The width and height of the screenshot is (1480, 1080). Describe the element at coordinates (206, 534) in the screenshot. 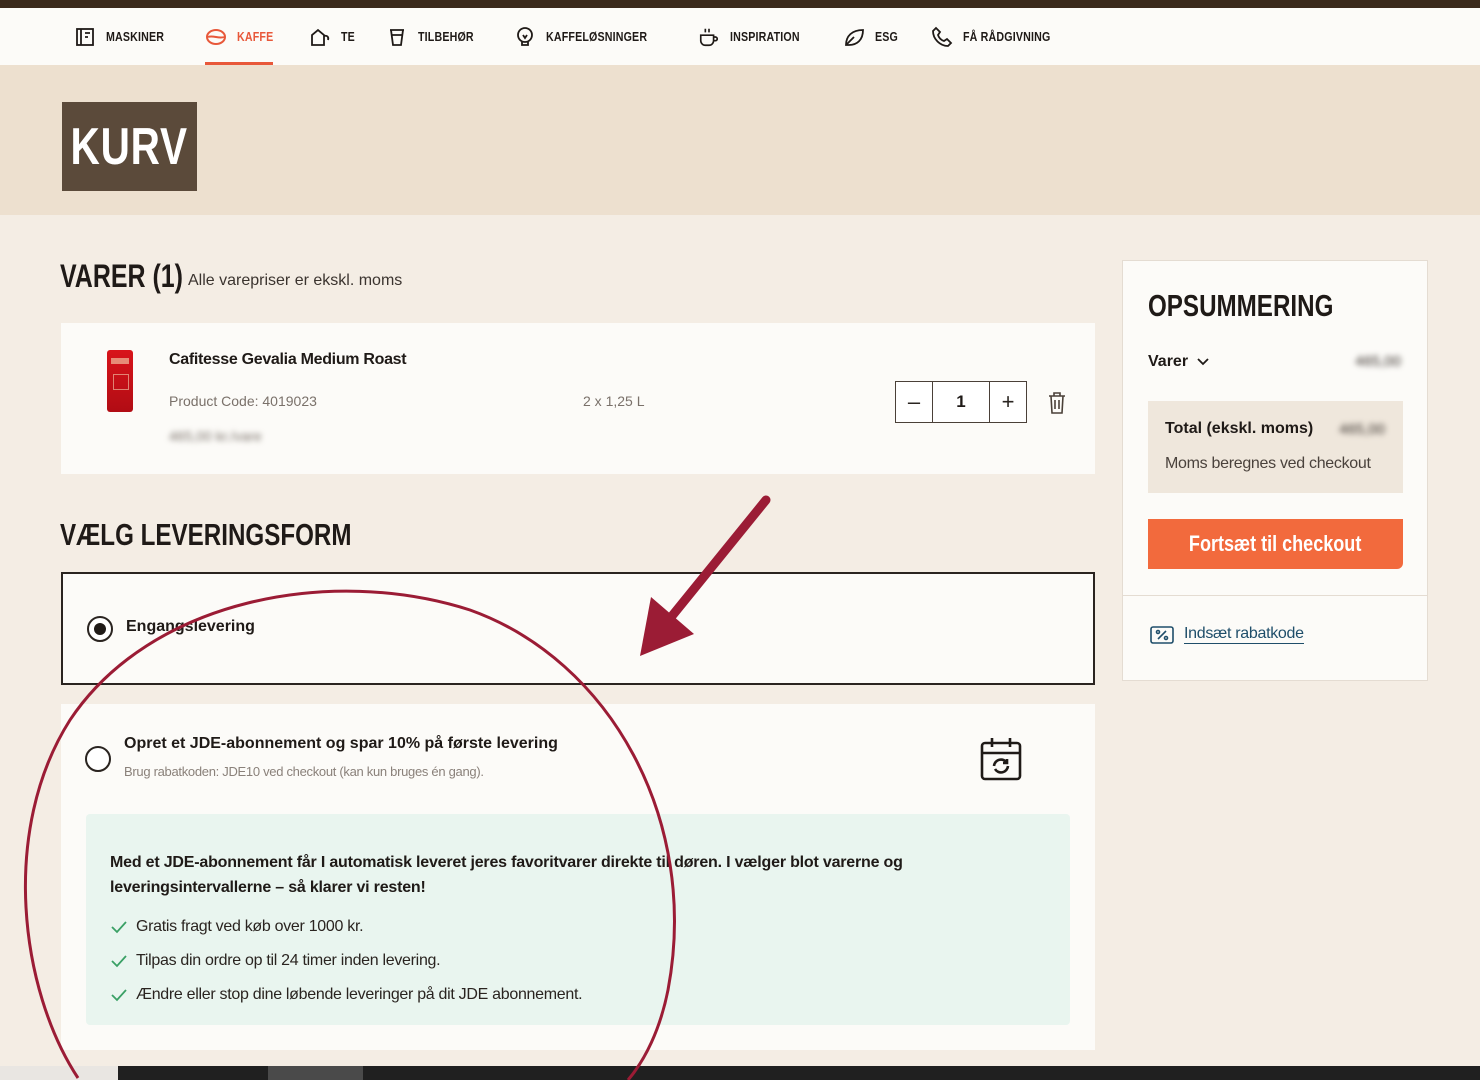

I see `delivery-title: VÆLG LEVERINGSFORM` at that location.